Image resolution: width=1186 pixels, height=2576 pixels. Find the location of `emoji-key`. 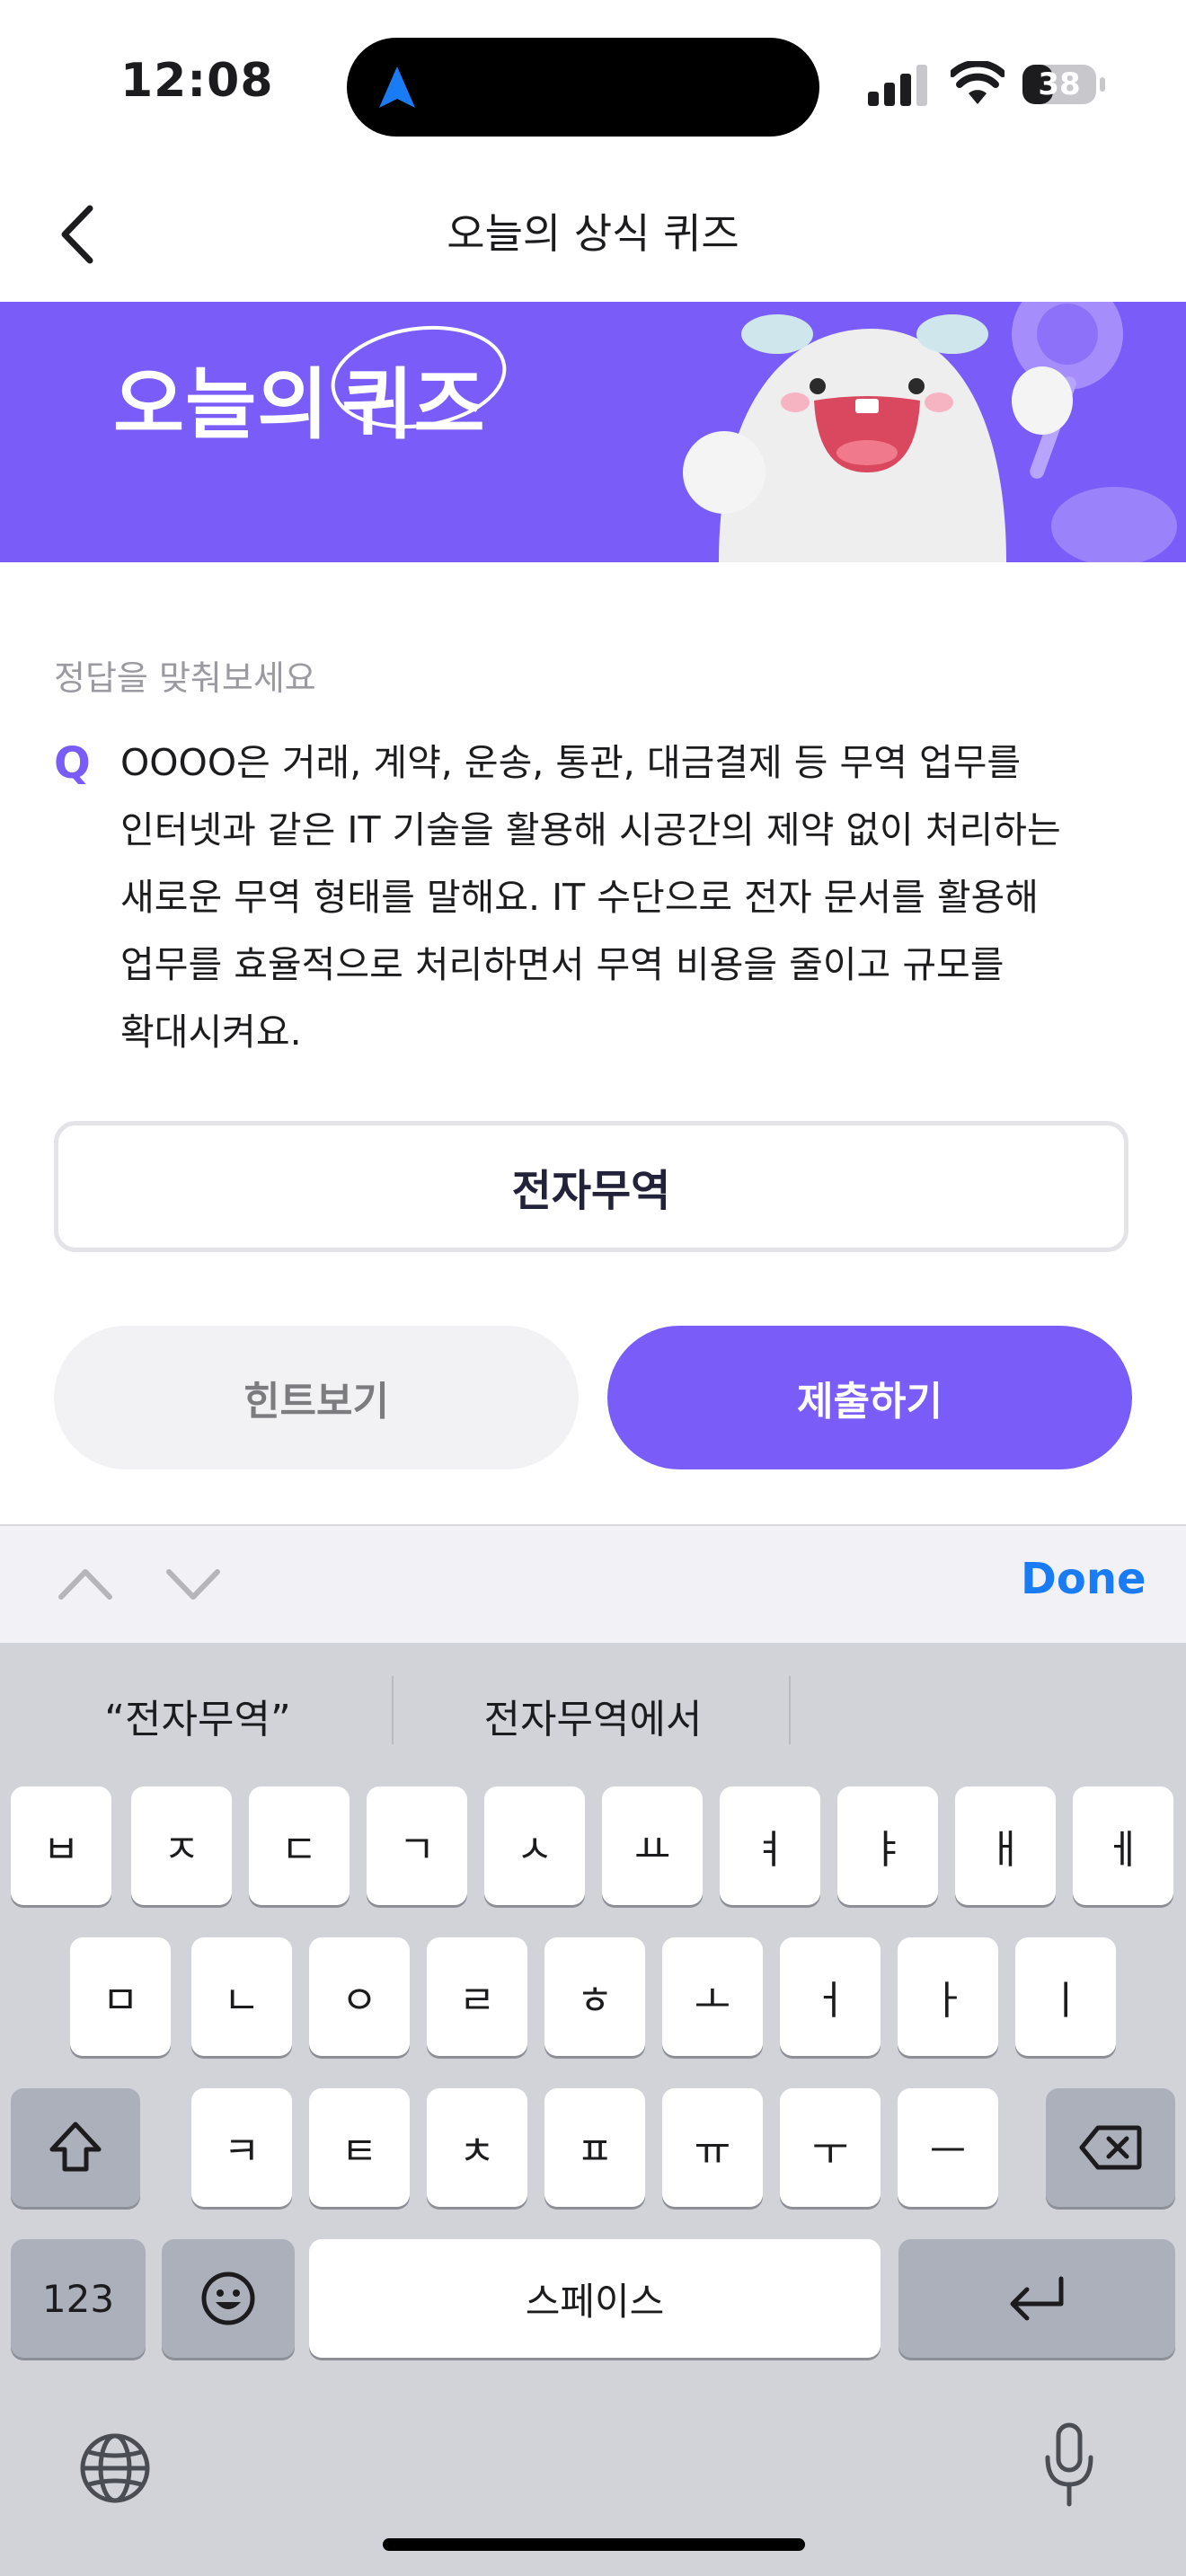

emoji-key is located at coordinates (228, 2298).